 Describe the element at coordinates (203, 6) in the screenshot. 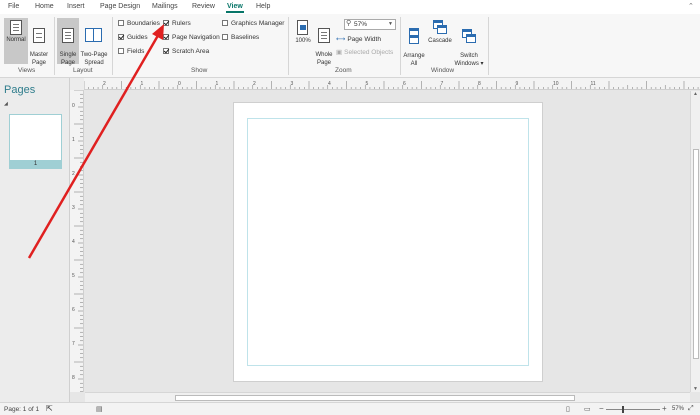

I see `tab-review: Review` at that location.